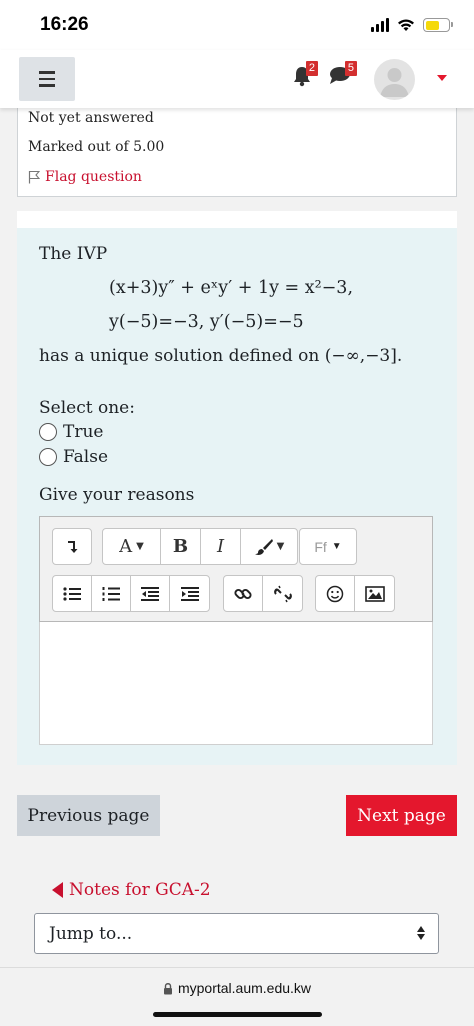 This screenshot has height=1026, width=474. Describe the element at coordinates (88, 815) in the screenshot. I see `previous-page-button: Previous page` at that location.